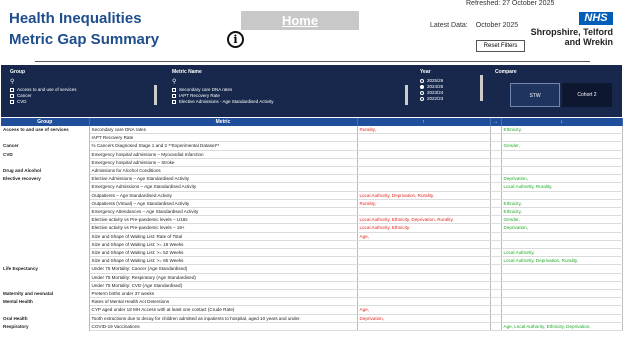 Image resolution: width=625 pixels, height=349 pixels. Describe the element at coordinates (45, 154) in the screenshot. I see `group-cell: CVD` at that location.